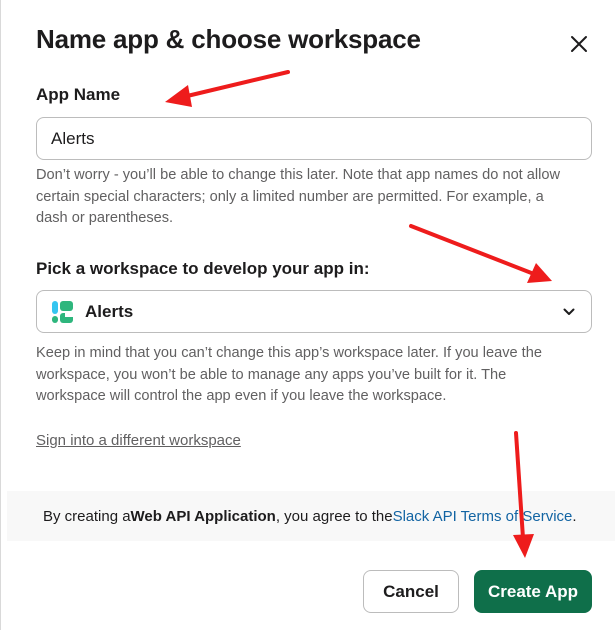 The width and height of the screenshot is (615, 630). I want to click on annotation-arrow-workspace, so click(480, 253).